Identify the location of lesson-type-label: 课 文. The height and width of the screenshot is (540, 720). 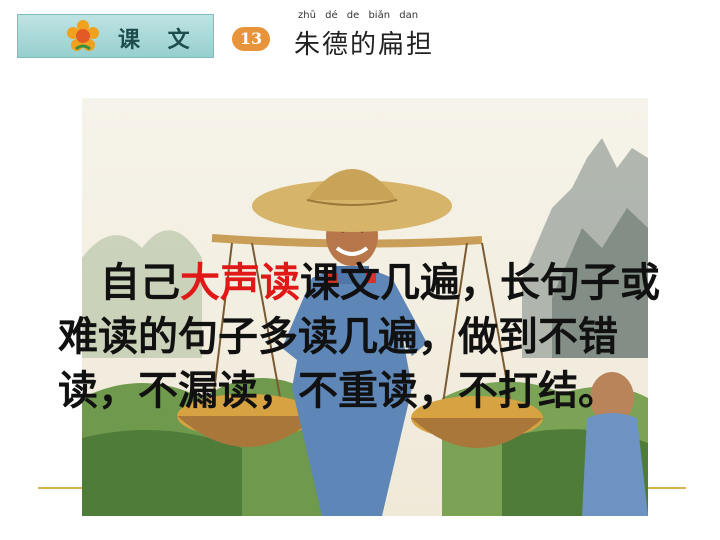
(159, 40).